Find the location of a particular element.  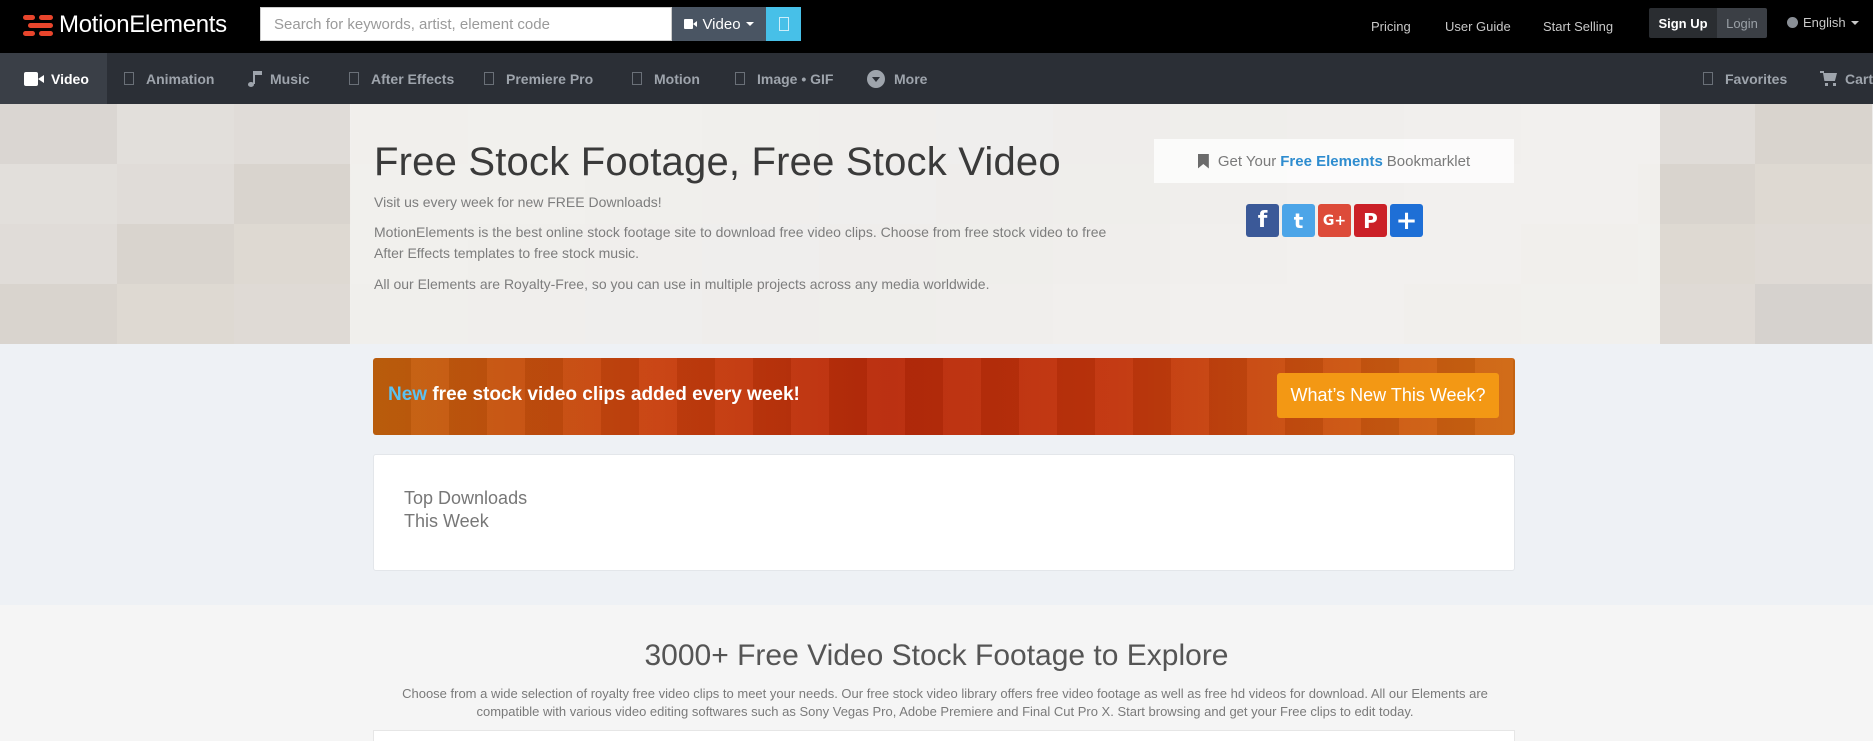

nav-item-label: Motion is located at coordinates (677, 78).